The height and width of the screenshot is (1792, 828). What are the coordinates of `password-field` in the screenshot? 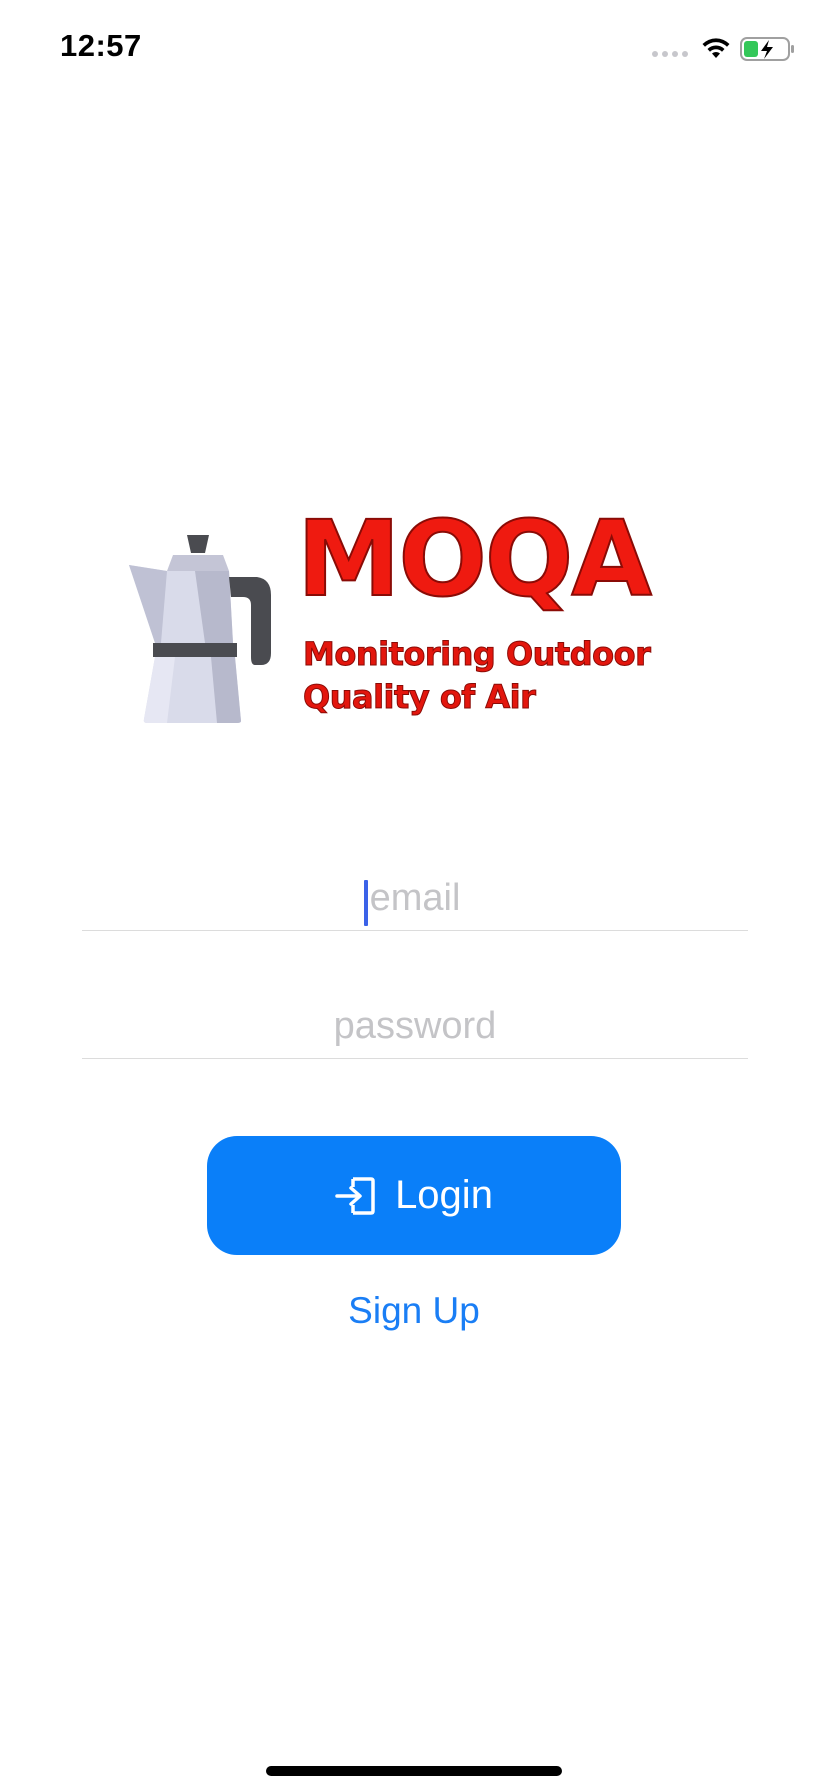 It's located at (415, 1026).